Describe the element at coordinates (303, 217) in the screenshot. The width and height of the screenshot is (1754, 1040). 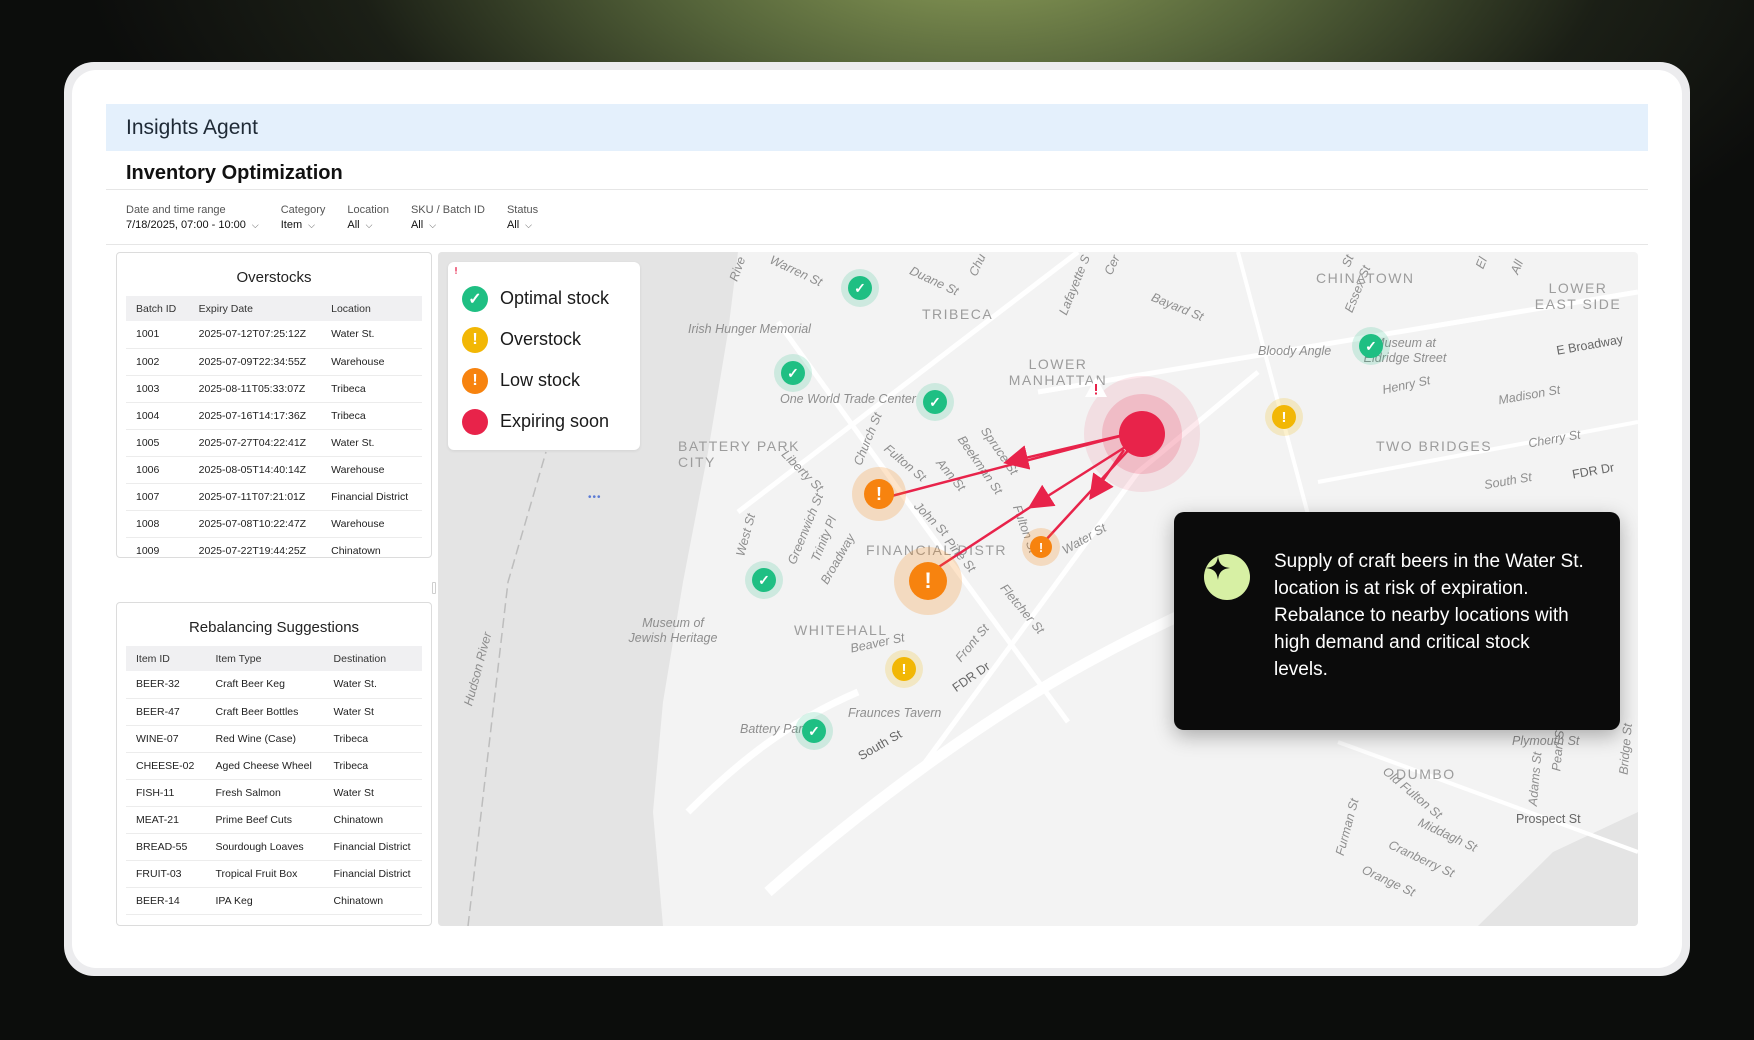
I see `filter-category: Category Item ⌵` at that location.